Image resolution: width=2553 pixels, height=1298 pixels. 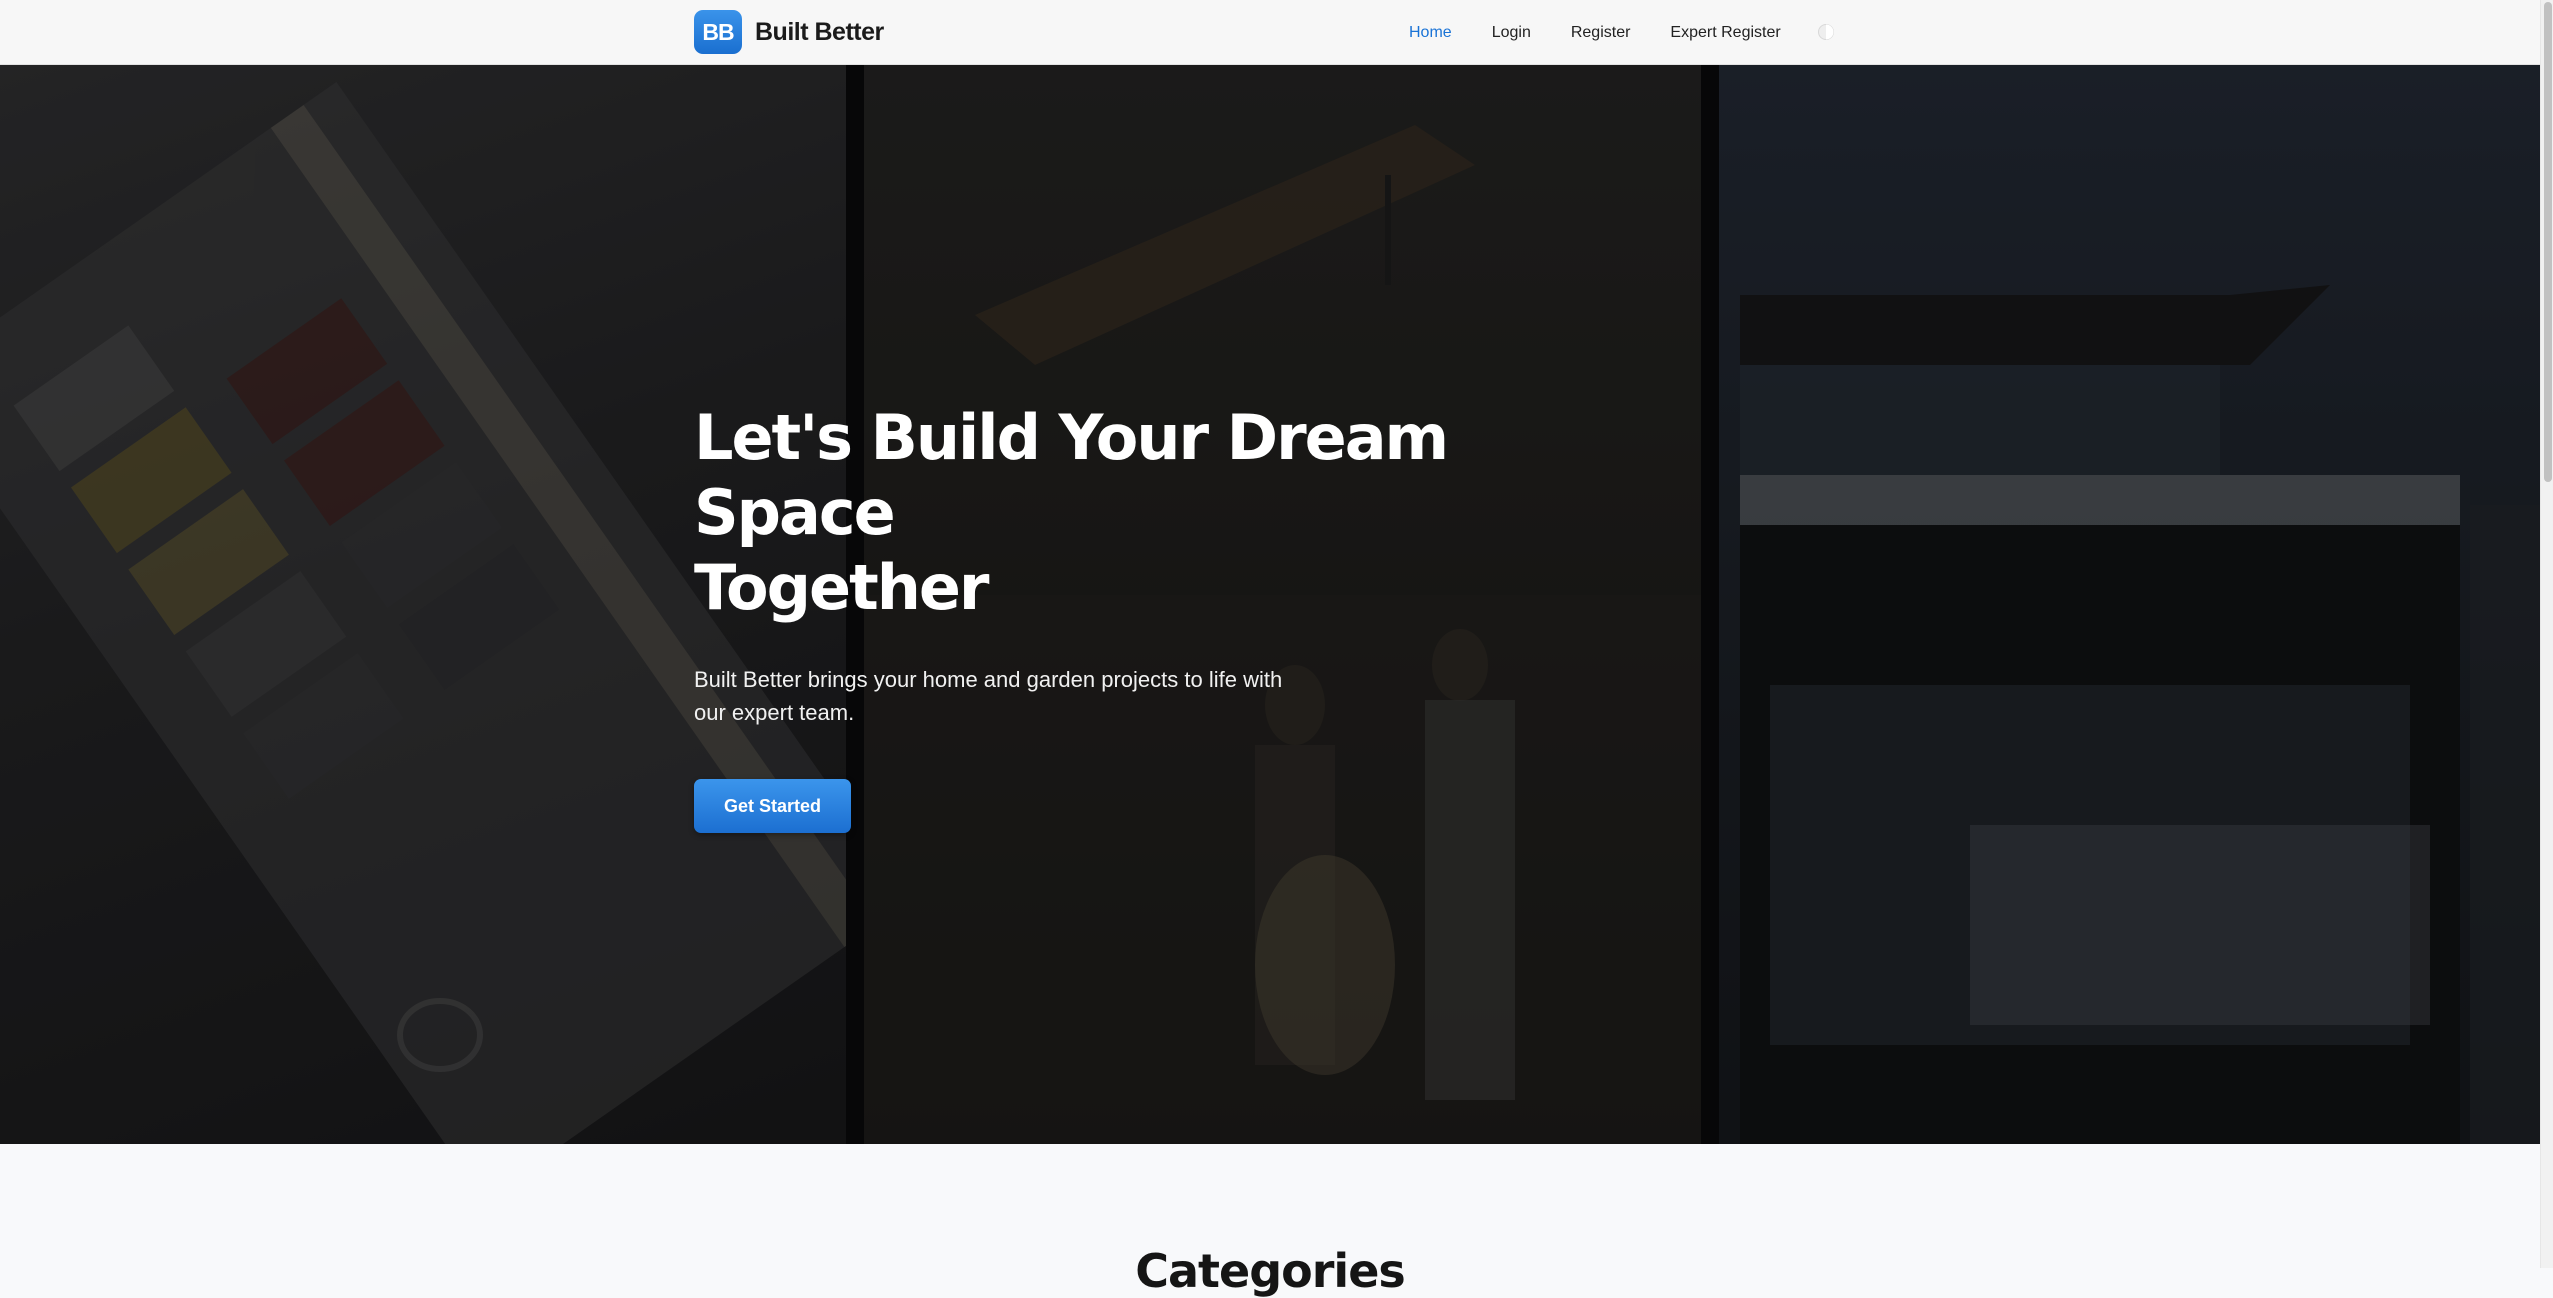 I want to click on half-moon-icon, so click(x=1826, y=32).